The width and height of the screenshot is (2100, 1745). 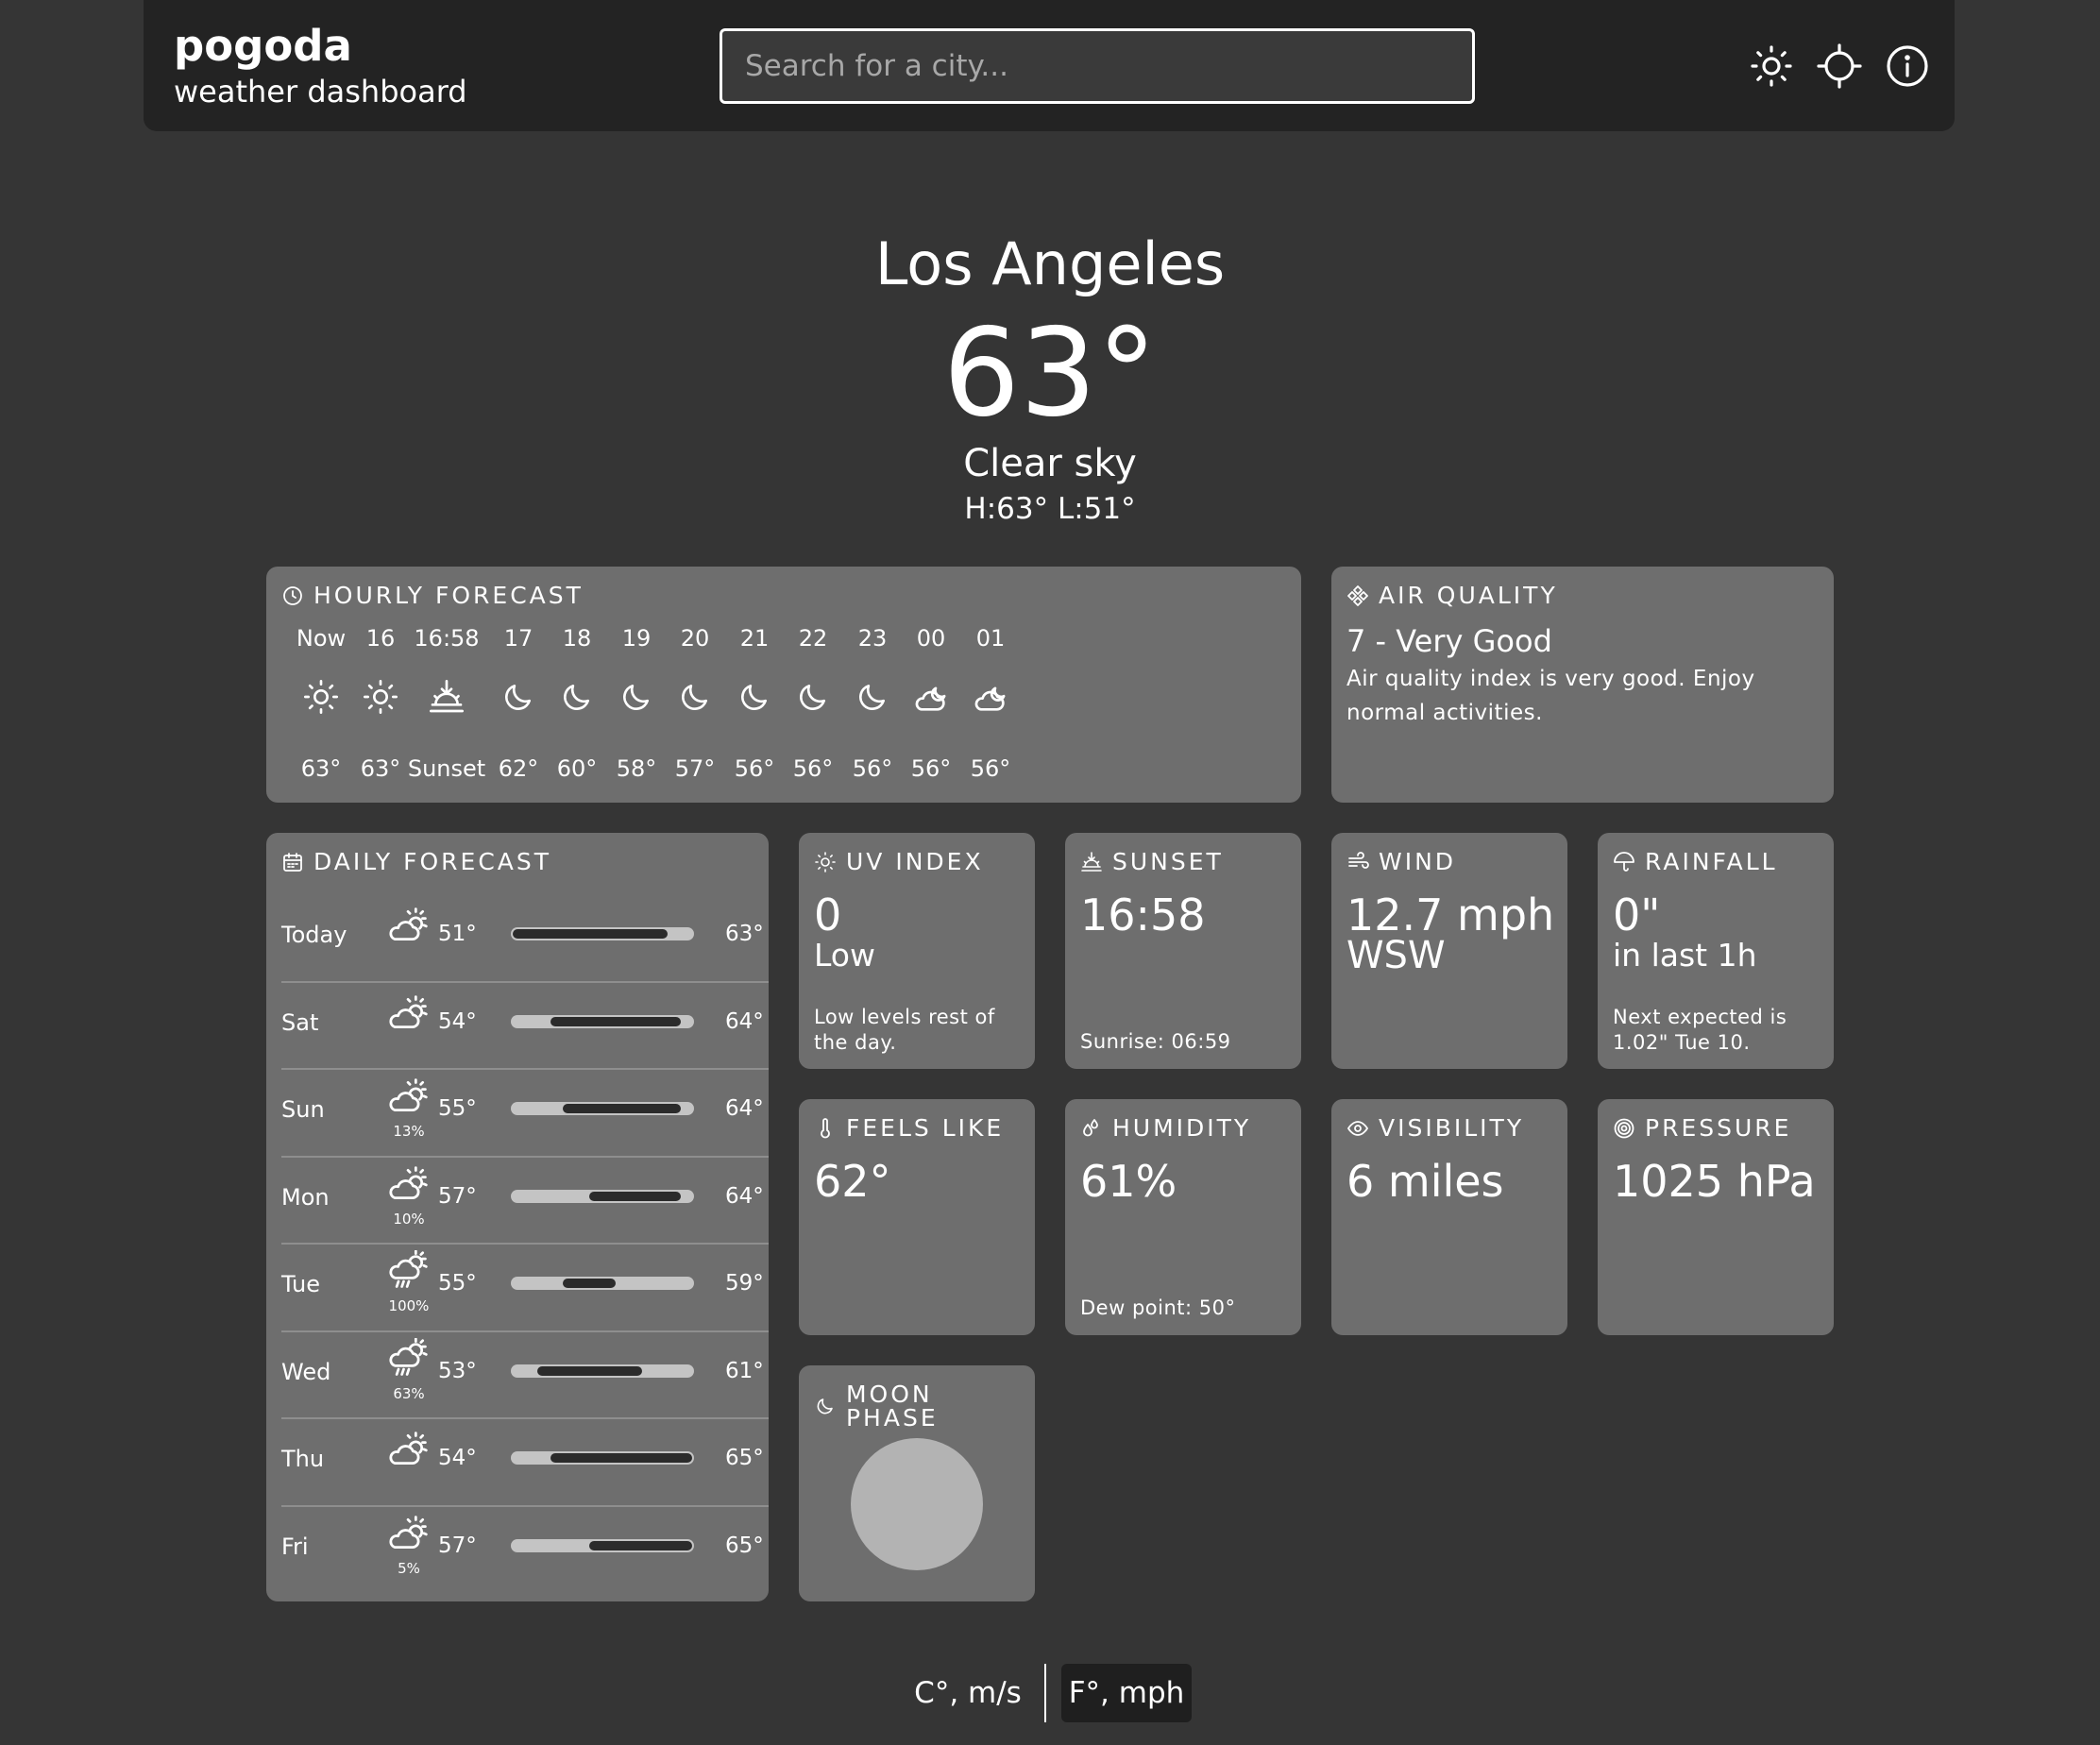 I want to click on moon-disc, so click(x=917, y=1504).